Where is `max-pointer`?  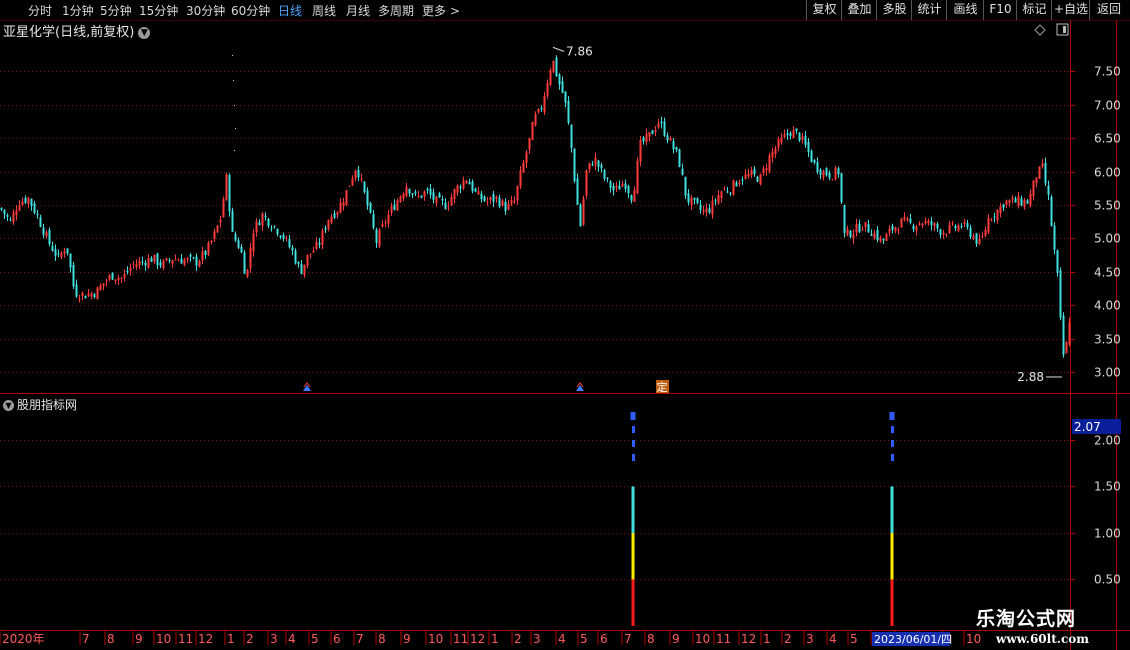
max-pointer is located at coordinates (558, 49).